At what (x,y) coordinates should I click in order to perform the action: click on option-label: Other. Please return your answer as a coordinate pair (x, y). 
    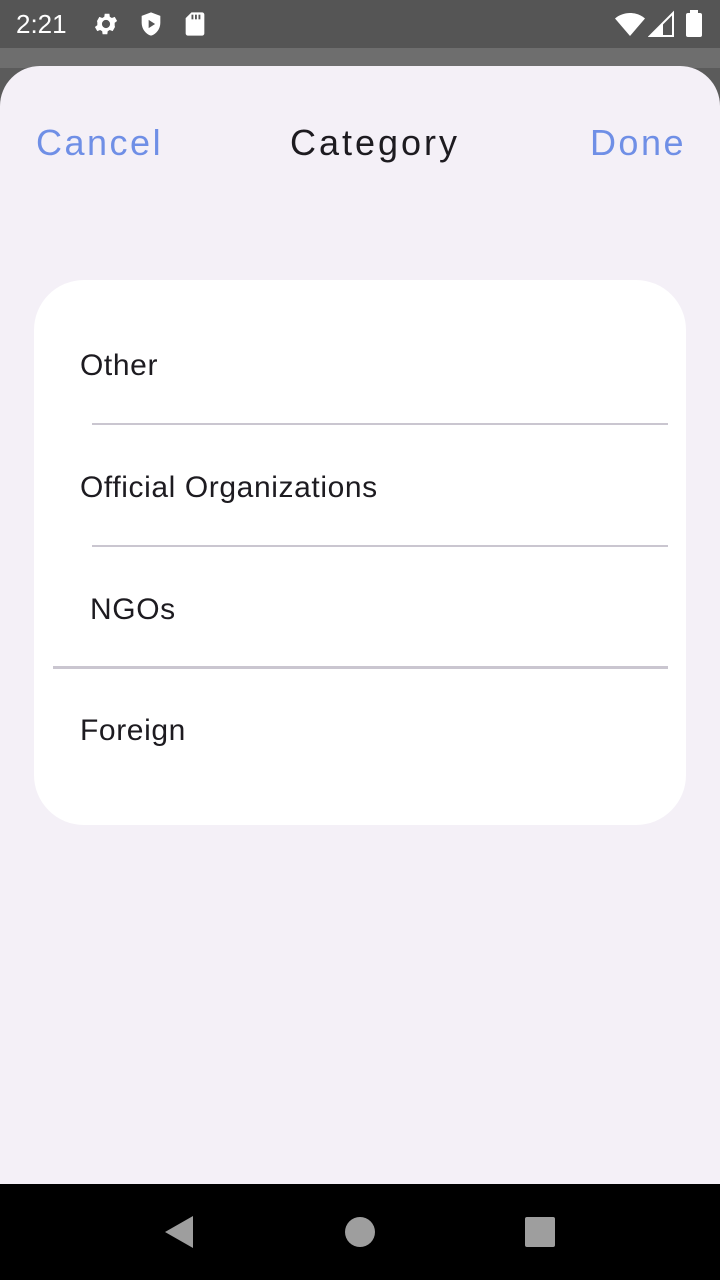
    Looking at the image, I should click on (119, 365).